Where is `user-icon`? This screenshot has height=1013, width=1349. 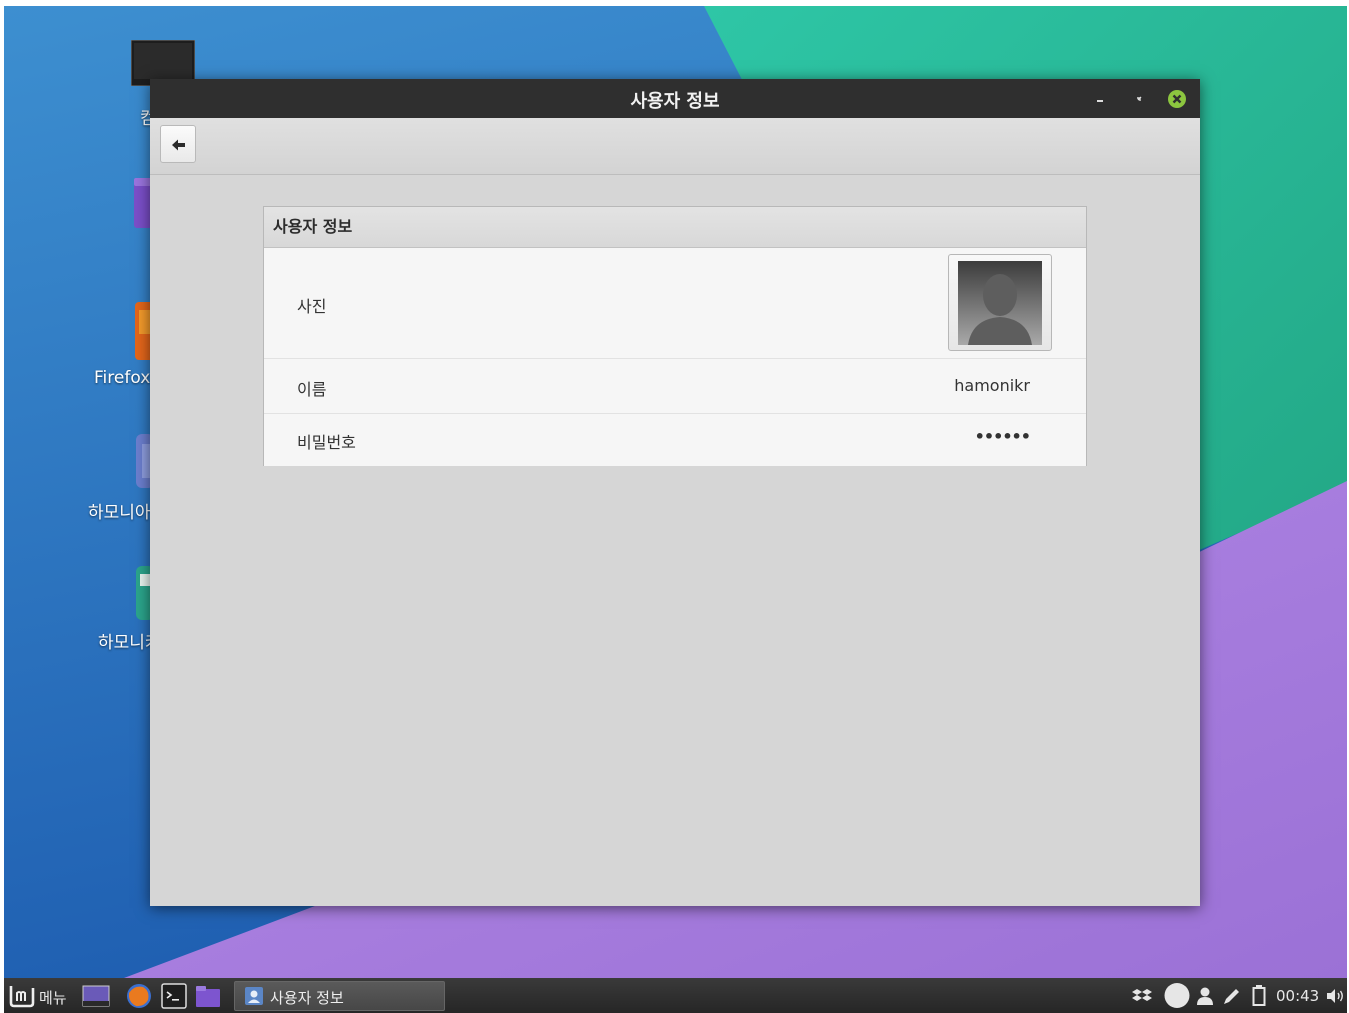 user-icon is located at coordinates (1205, 996).